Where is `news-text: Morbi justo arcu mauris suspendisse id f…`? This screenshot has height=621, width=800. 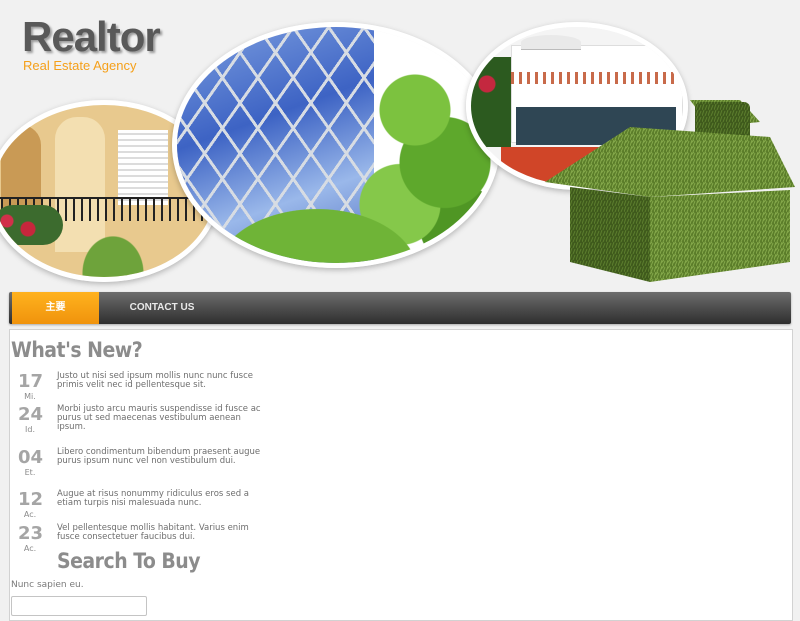 news-text: Morbi justo arcu mauris suspendisse id f… is located at coordinates (159, 418).